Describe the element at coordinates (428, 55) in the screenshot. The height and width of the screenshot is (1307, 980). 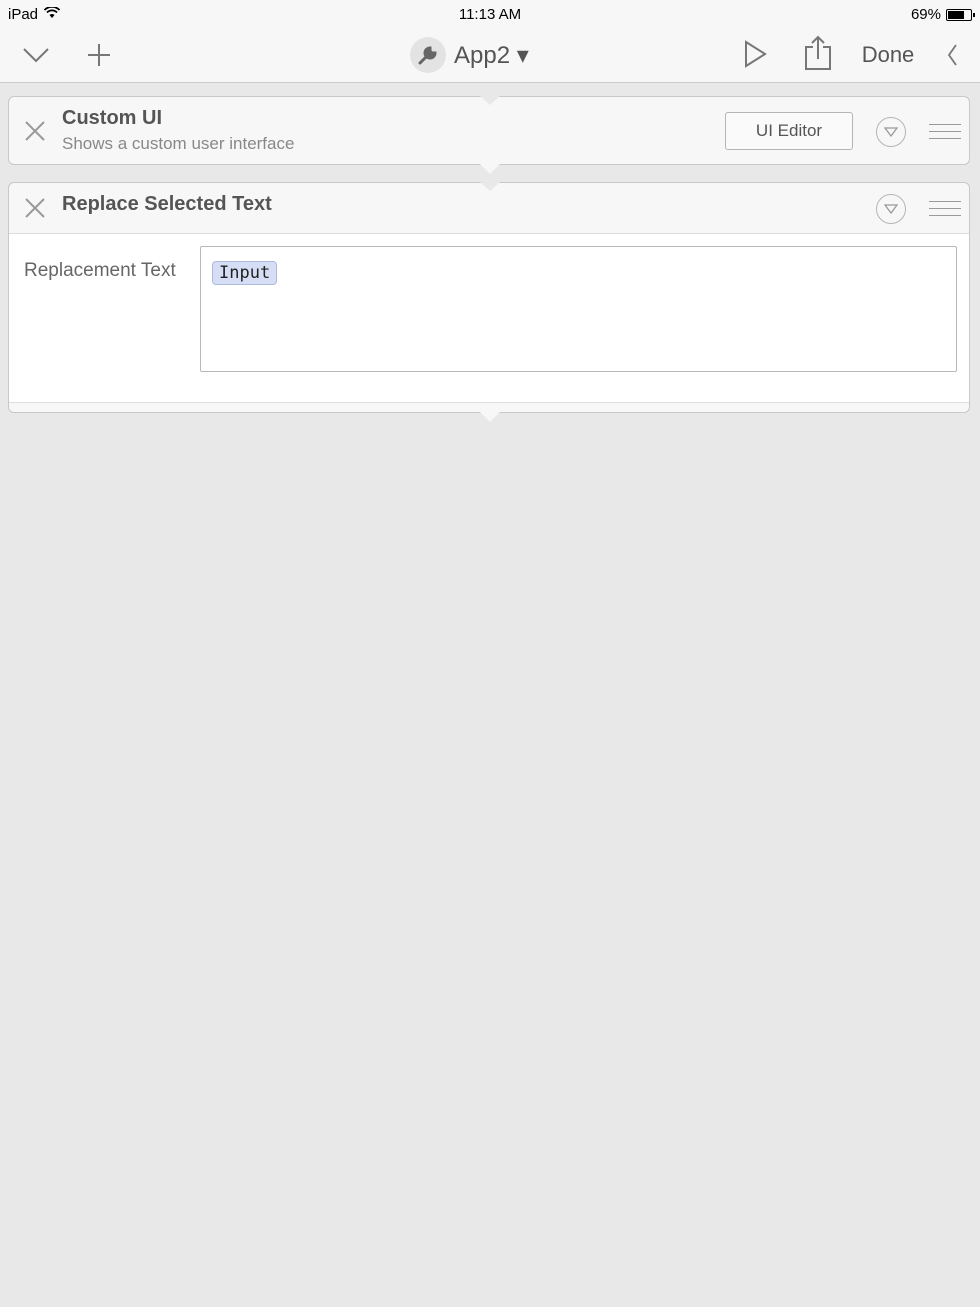
I see `wrench-icon` at that location.